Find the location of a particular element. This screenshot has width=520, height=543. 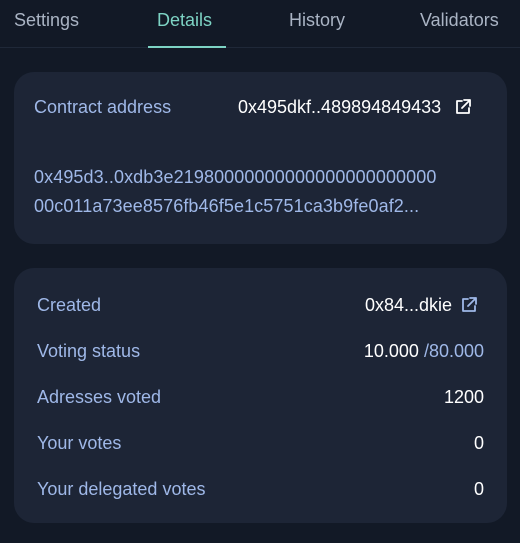

voting-current: 10.000 is located at coordinates (391, 351).